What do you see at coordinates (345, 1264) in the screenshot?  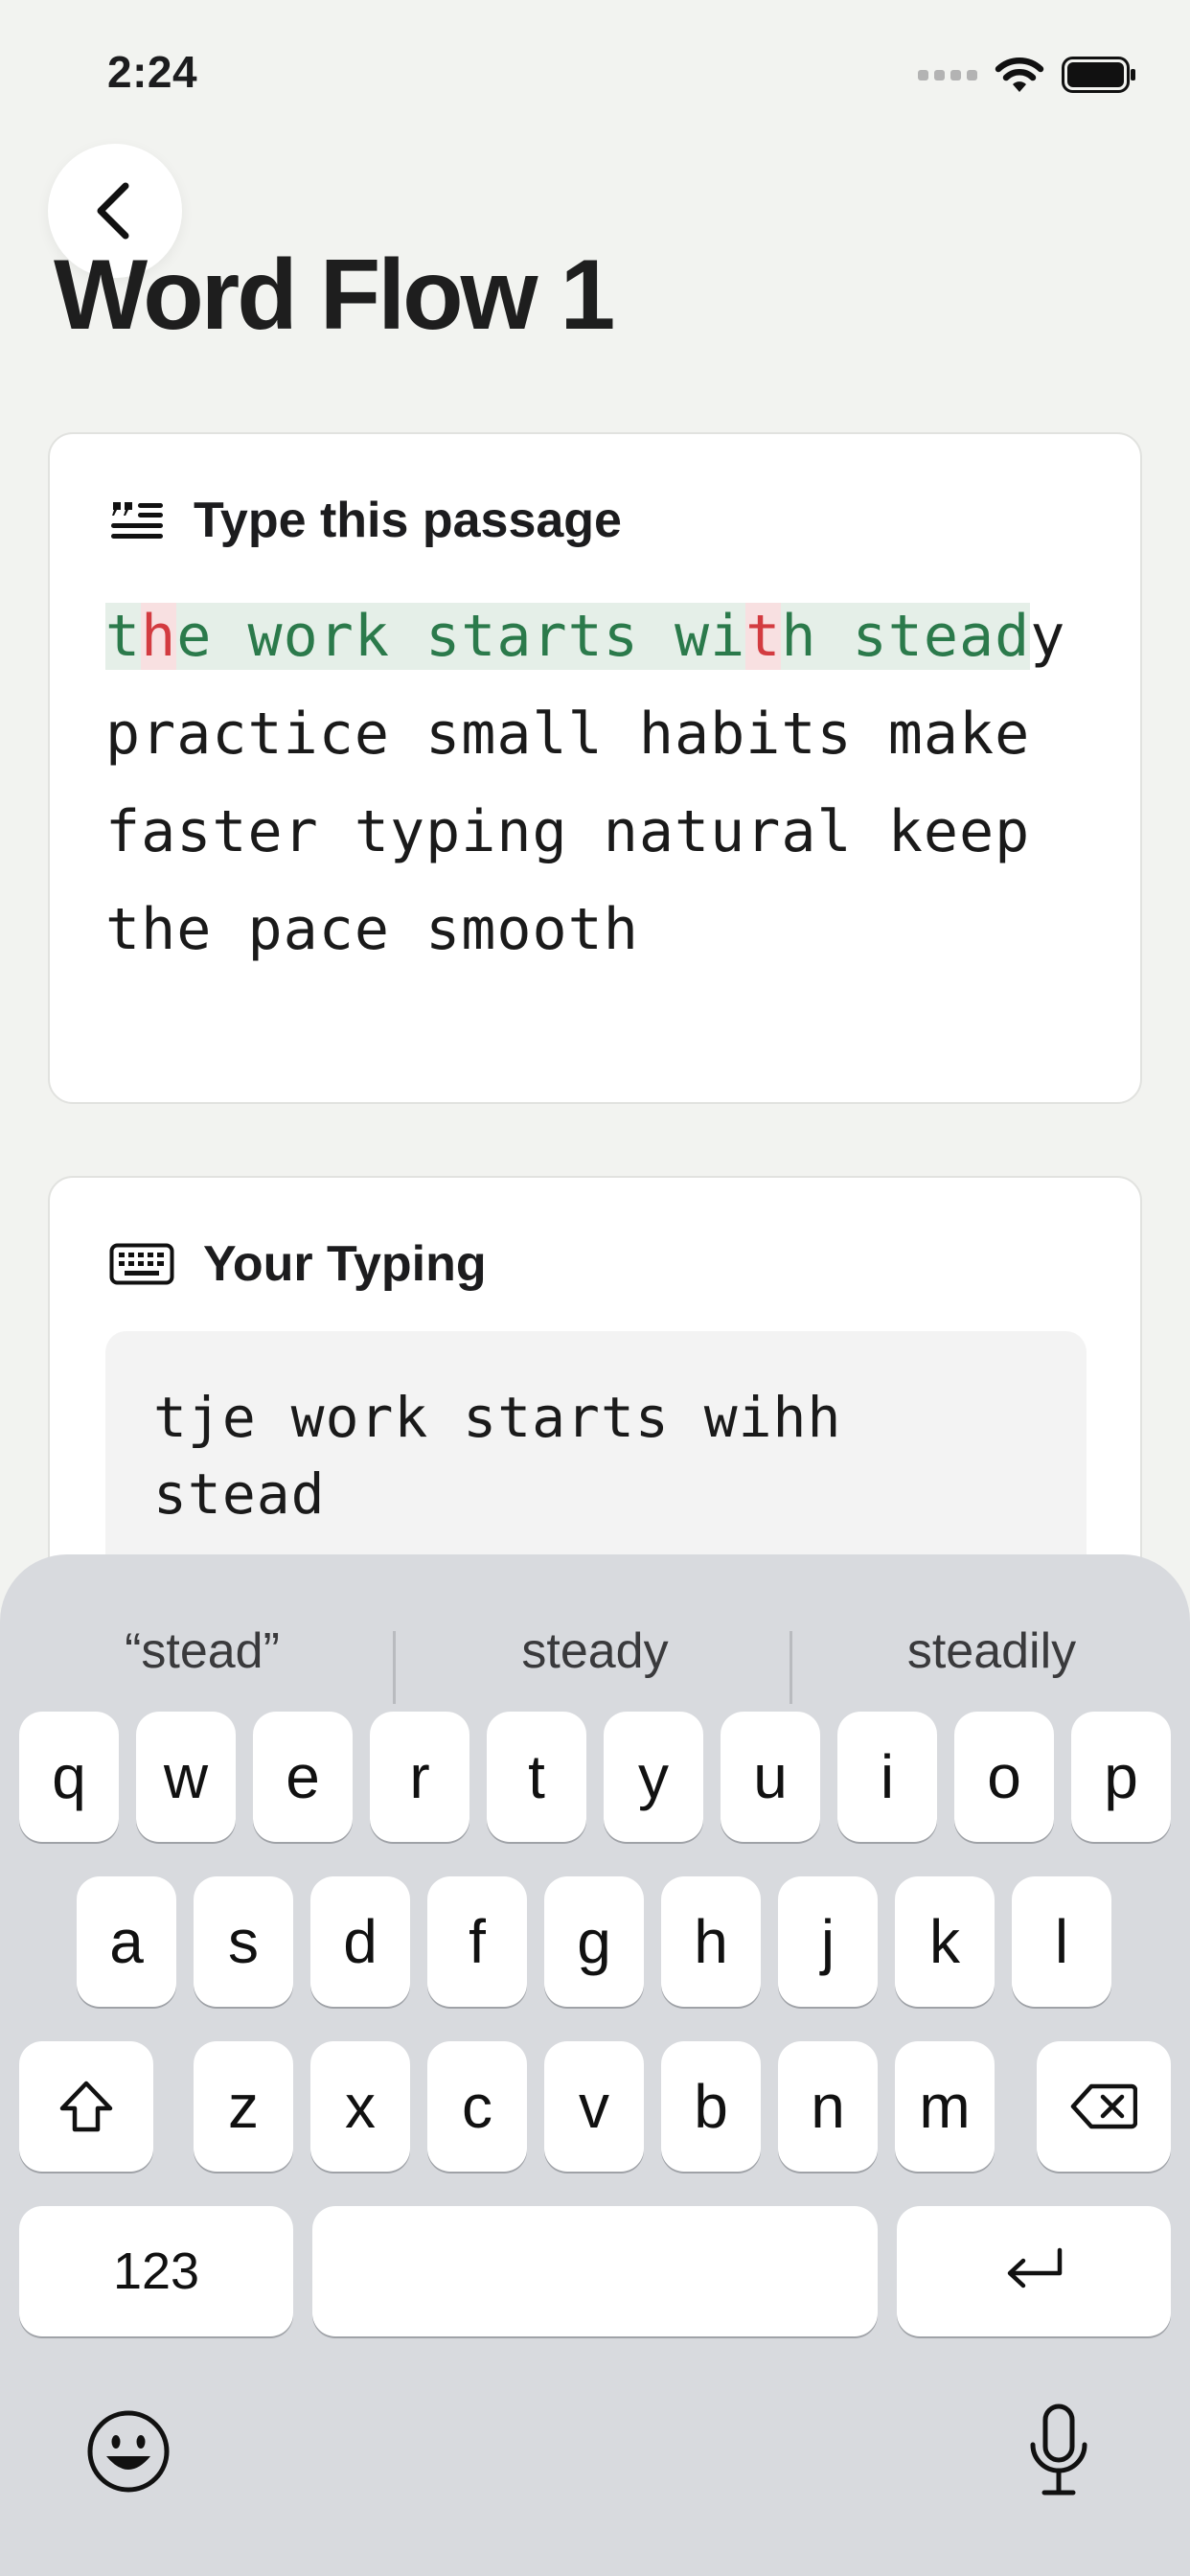 I see `typing-card-label: Your Typing` at bounding box center [345, 1264].